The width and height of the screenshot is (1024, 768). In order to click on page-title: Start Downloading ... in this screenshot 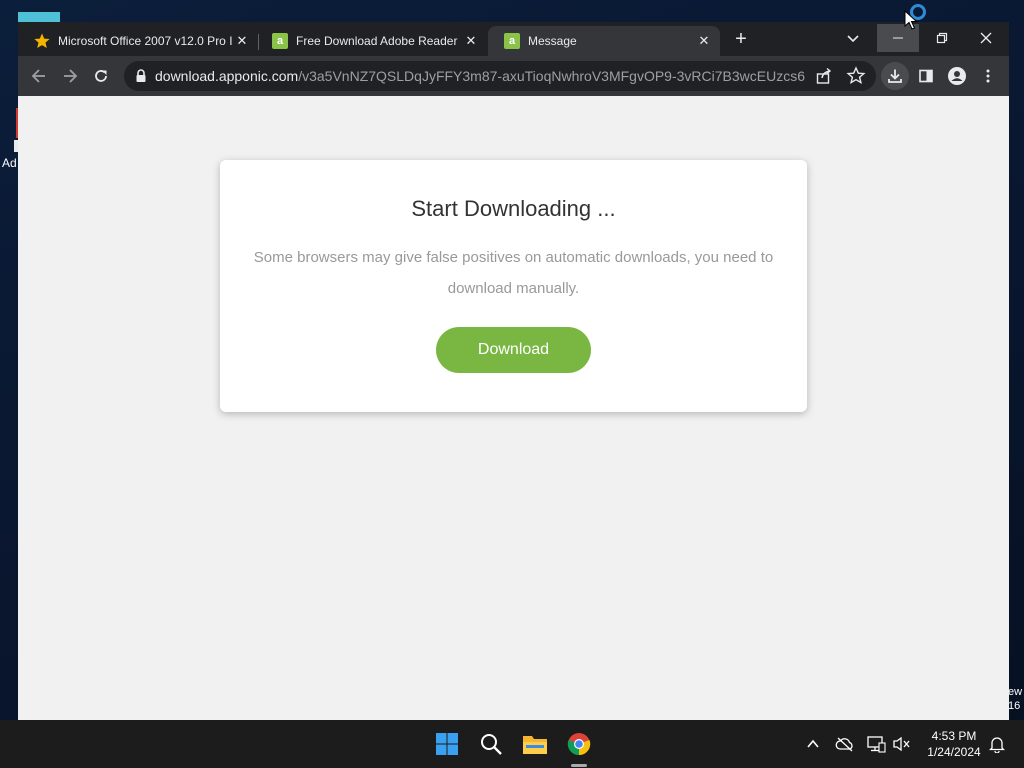, I will do `click(513, 208)`.